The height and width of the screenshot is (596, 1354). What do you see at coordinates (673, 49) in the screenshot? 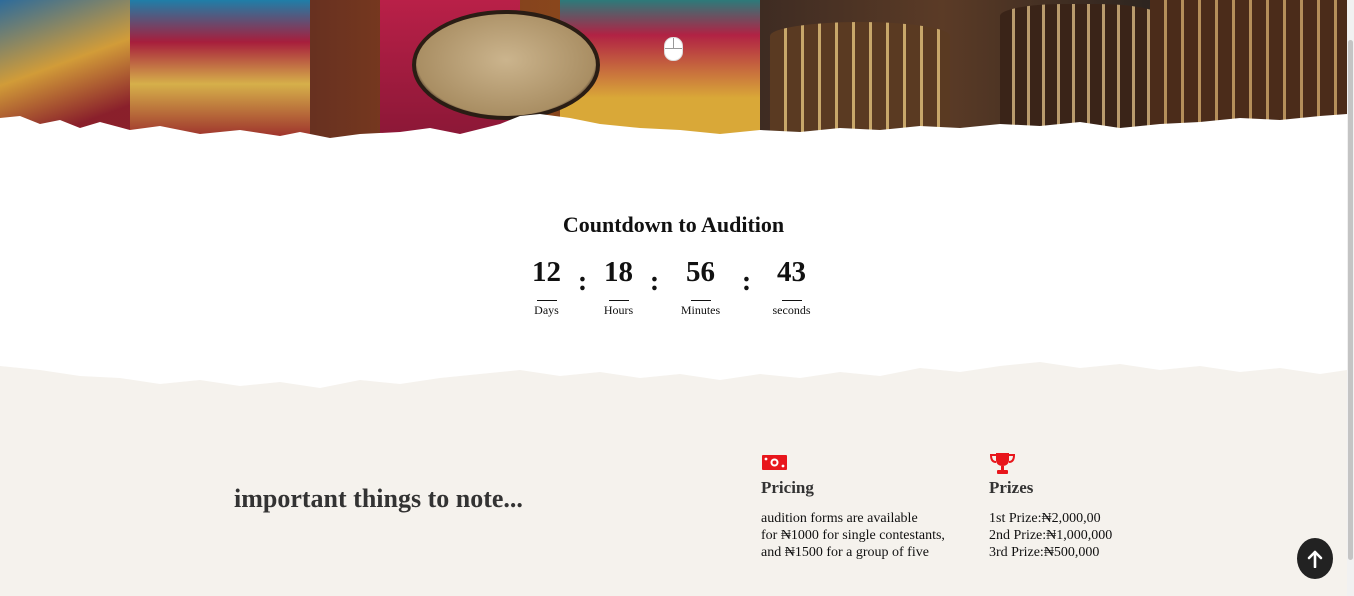
I see `mouse-icon` at bounding box center [673, 49].